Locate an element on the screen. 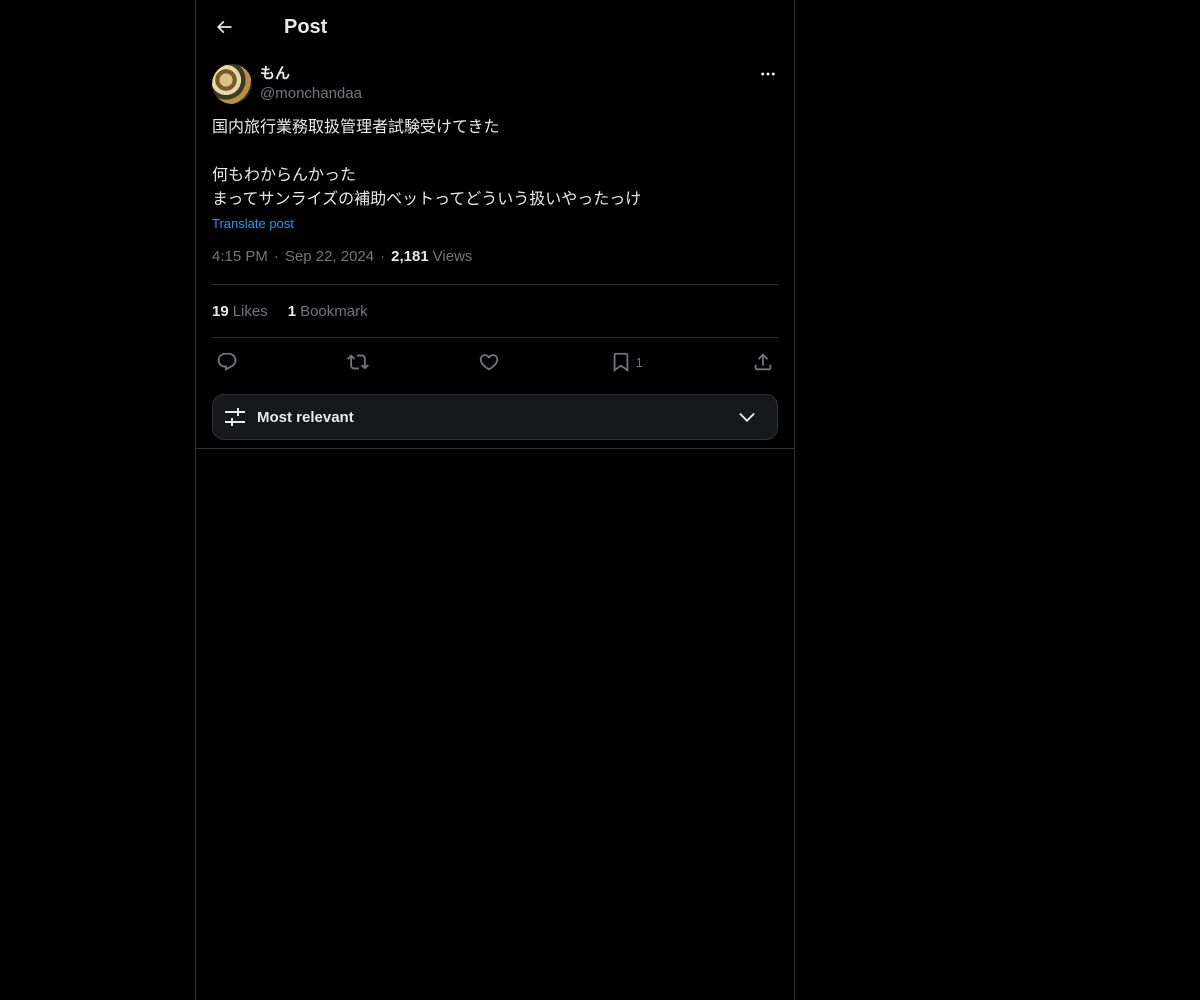  post-meta-block: 4:15 PM · Sep 22, 2024 · 2,181 Views is located at coordinates (495, 264).